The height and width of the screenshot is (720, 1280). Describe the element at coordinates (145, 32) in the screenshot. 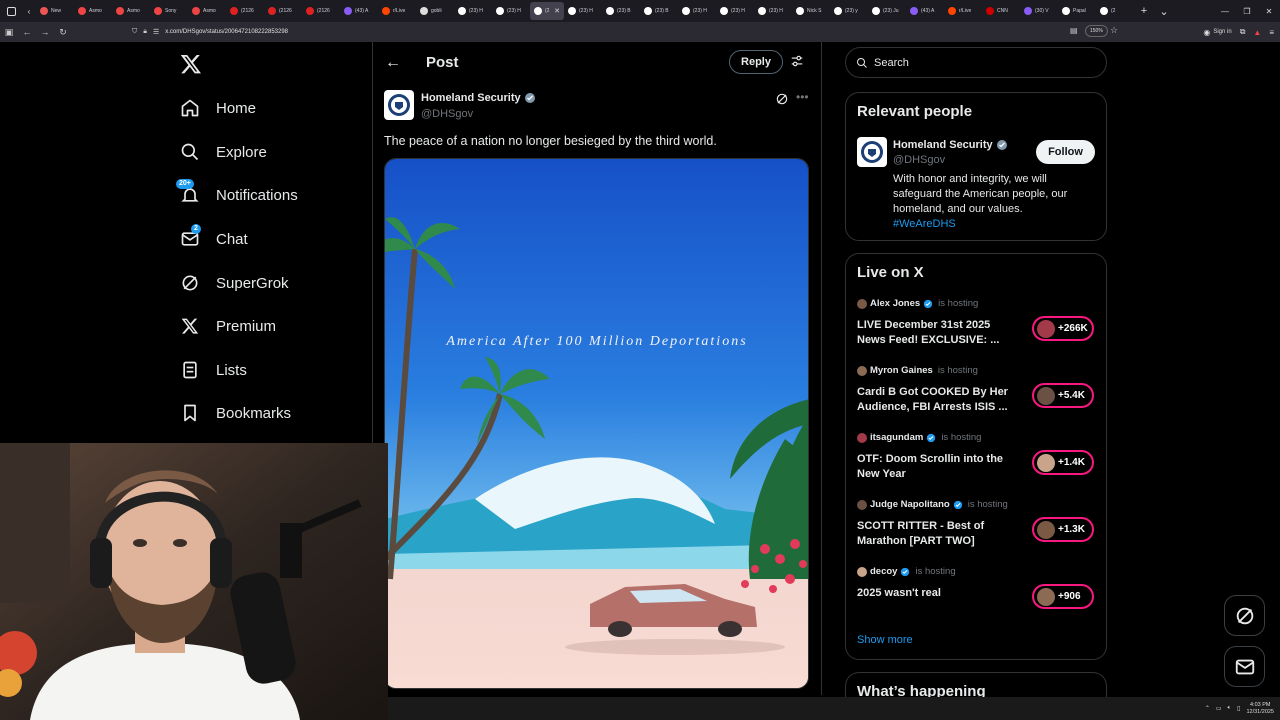

I see `lock-icon: 🔒︎` at that location.